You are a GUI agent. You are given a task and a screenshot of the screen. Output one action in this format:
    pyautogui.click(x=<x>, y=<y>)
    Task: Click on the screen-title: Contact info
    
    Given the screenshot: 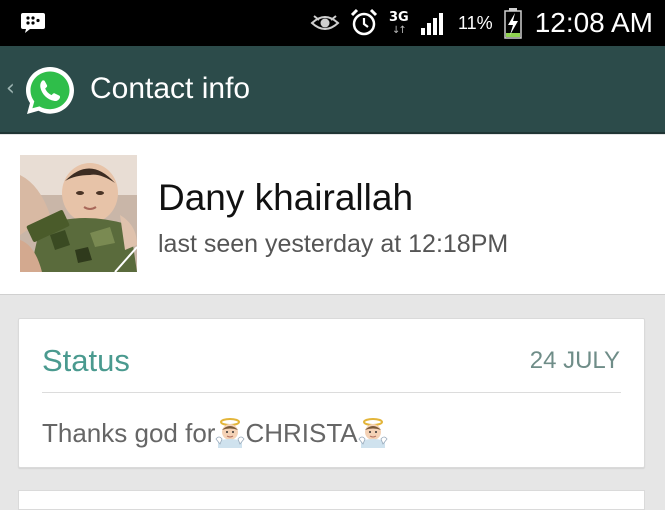 What is the action you would take?
    pyautogui.click(x=170, y=88)
    